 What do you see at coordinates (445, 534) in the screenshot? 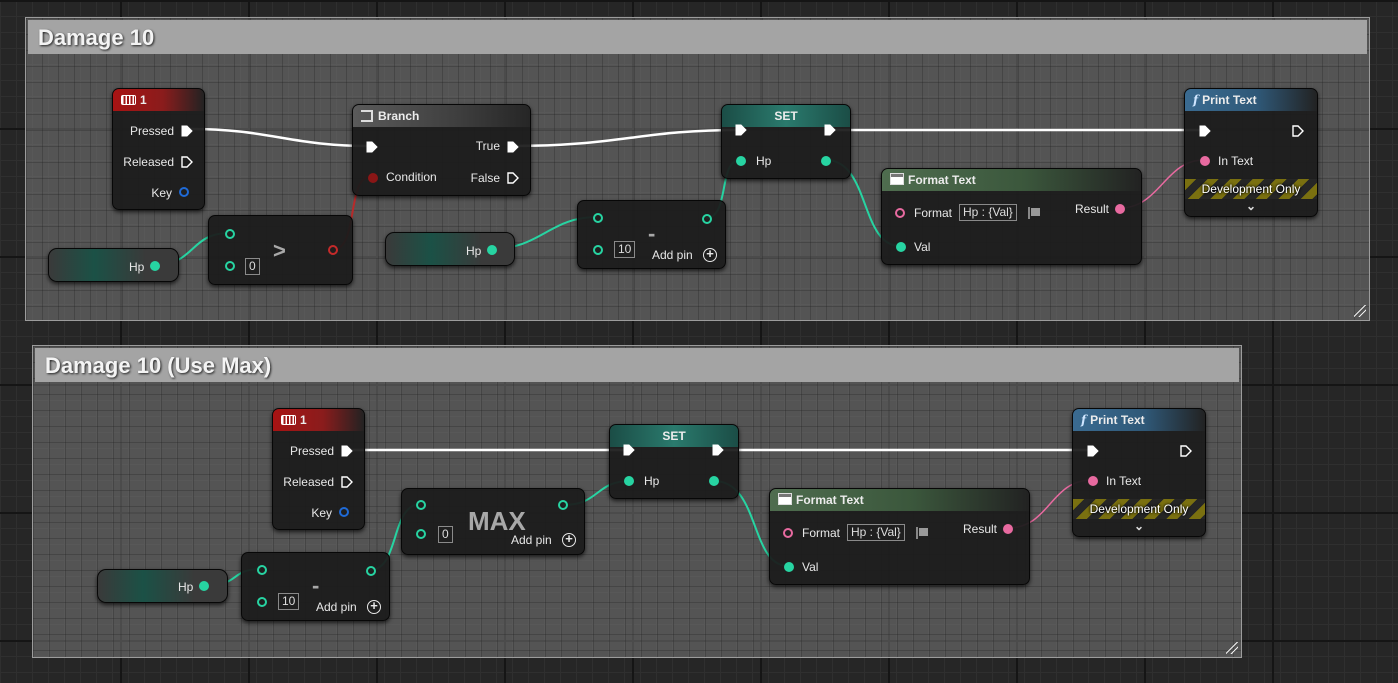
I see `max-b-value: 0` at bounding box center [445, 534].